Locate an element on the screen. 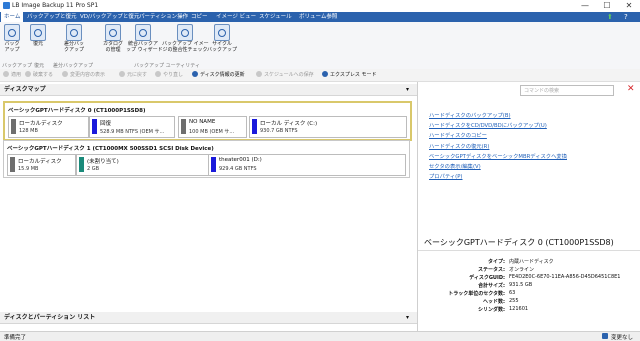 The image size is (640, 341). prop-label: 合計サイズ: is located at coordinates (491, 286).